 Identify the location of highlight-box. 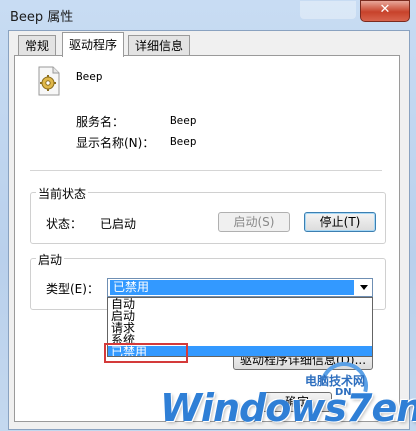
(146, 353).